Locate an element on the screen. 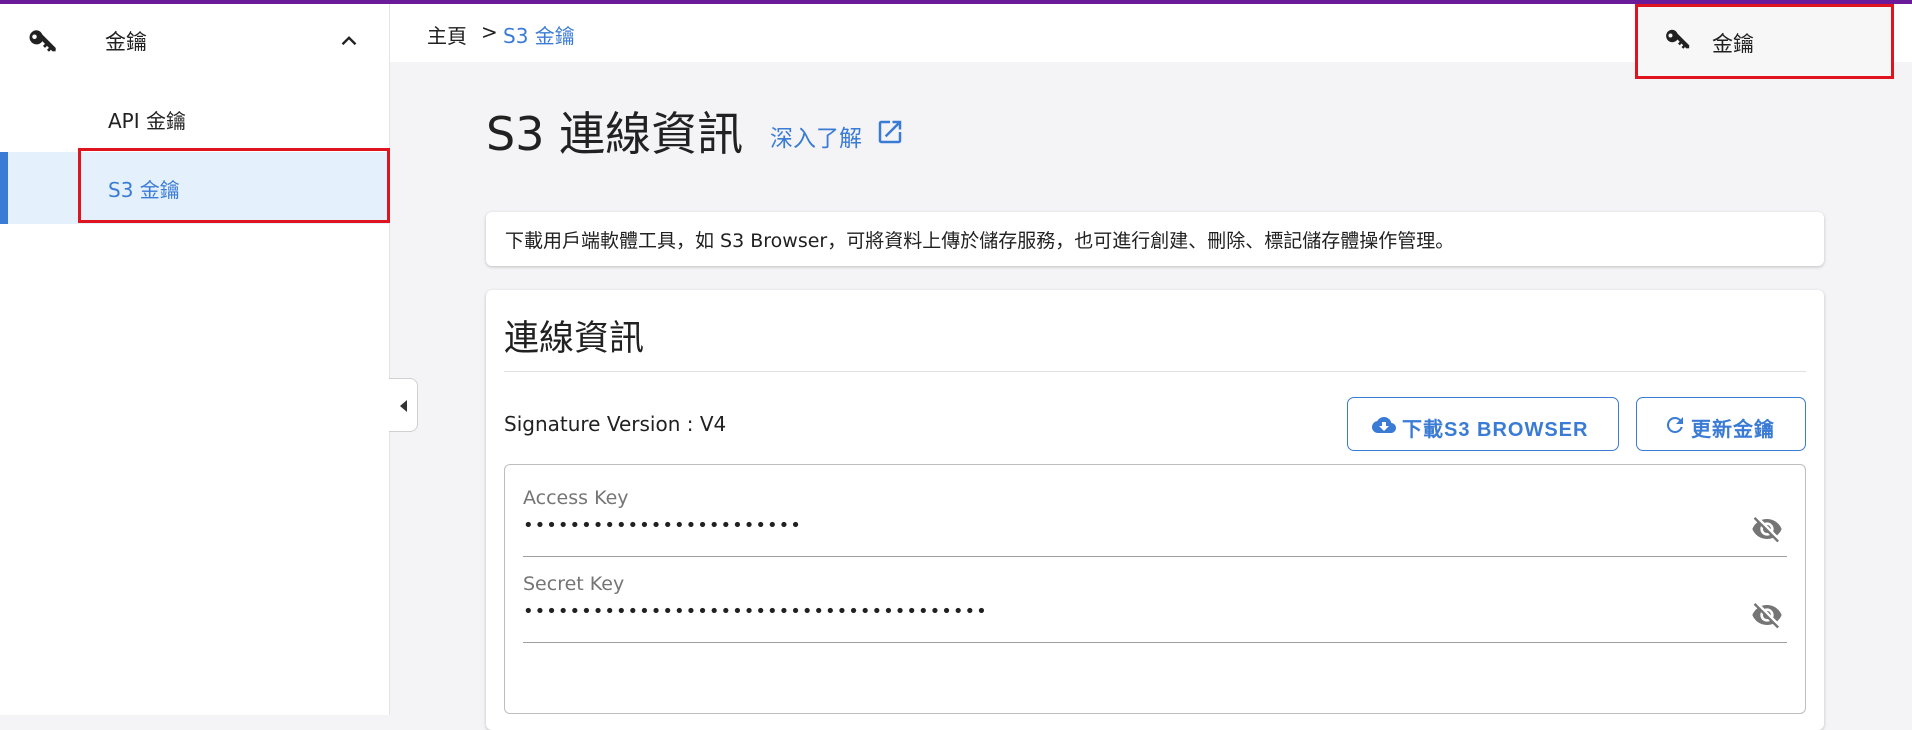 The width and height of the screenshot is (1912, 730). cloud-download-icon is located at coordinates (1384, 425).